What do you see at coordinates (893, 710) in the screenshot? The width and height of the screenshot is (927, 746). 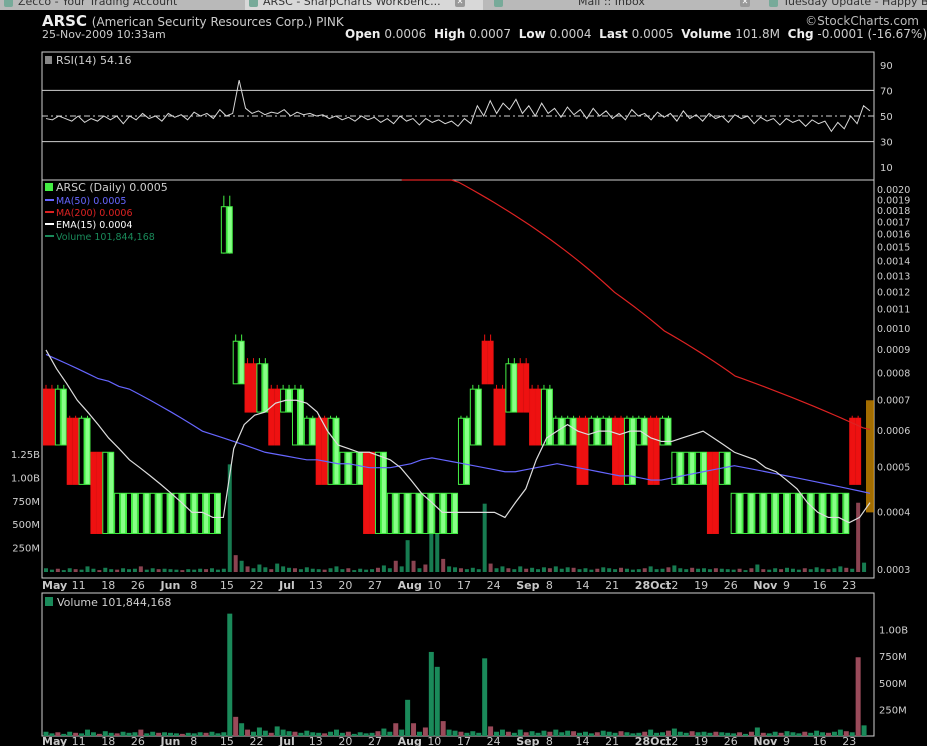 I see `volume-tick-label: 250M` at bounding box center [893, 710].